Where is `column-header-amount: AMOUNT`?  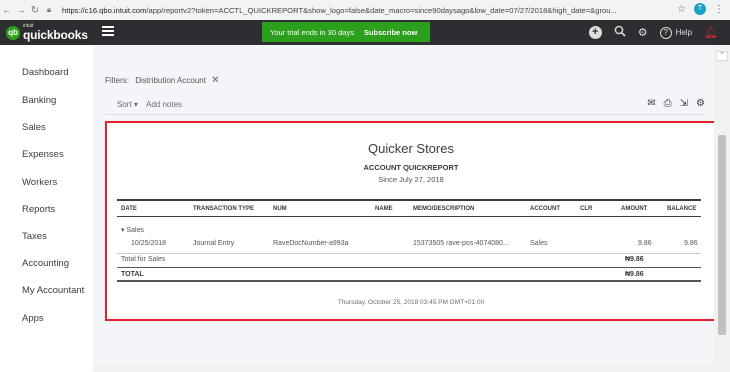 column-header-amount: AMOUNT is located at coordinates (634, 209).